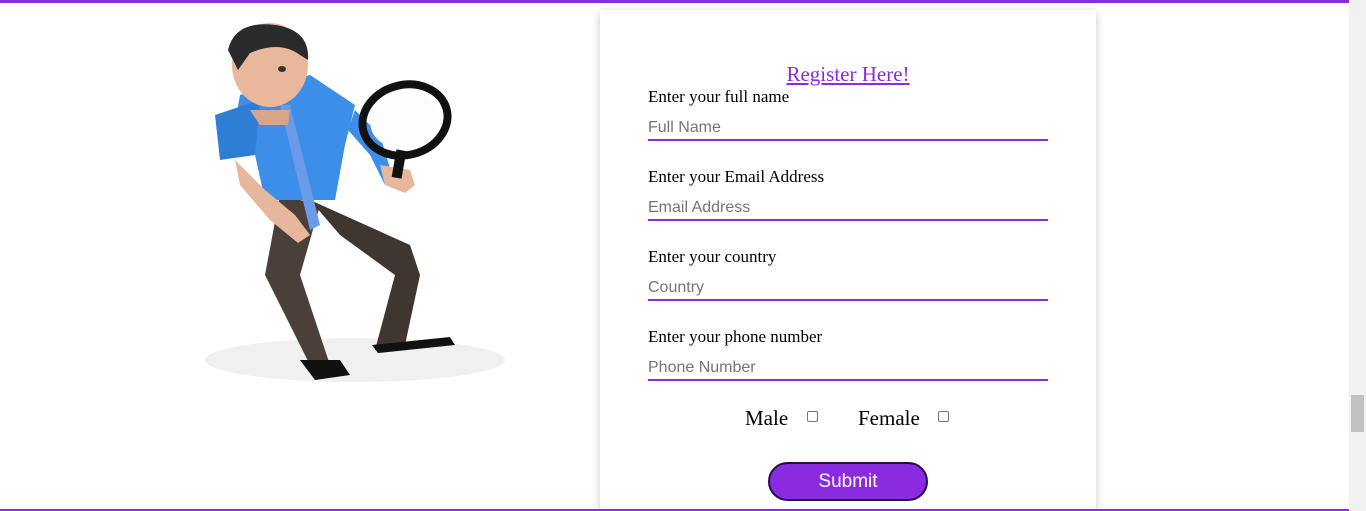 Image resolution: width=1366 pixels, height=511 pixels. I want to click on email-input, so click(848, 209).